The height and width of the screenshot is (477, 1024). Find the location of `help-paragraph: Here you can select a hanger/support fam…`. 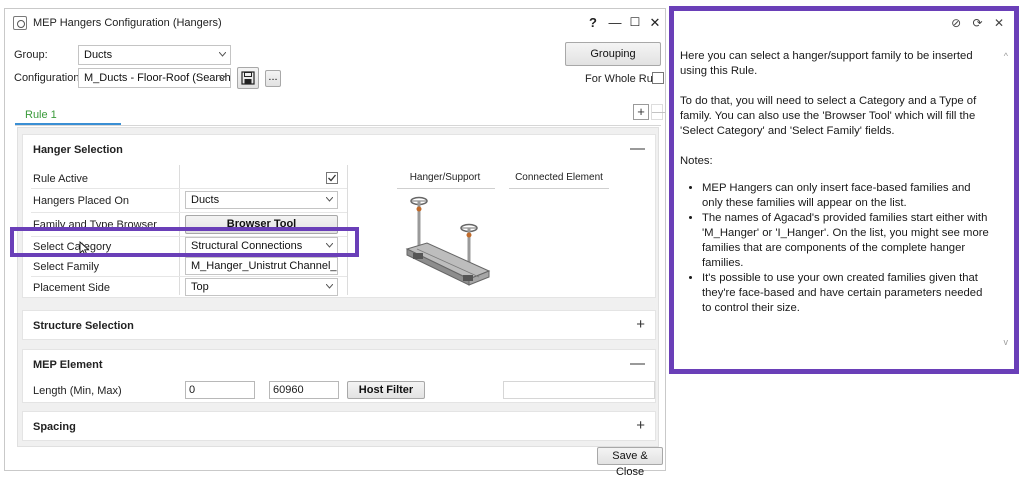

help-paragraph: Here you can select a hanger/support fam… is located at coordinates (826, 63).